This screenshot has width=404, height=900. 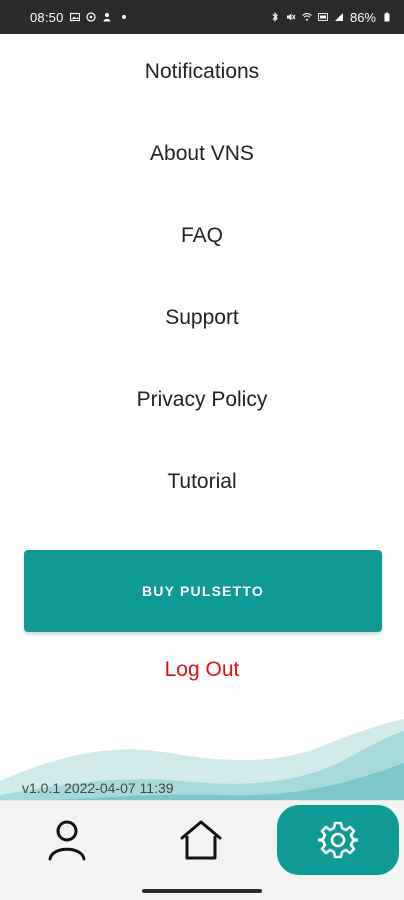 I want to click on menu-item-tutorial: Tutorial, so click(x=202, y=485).